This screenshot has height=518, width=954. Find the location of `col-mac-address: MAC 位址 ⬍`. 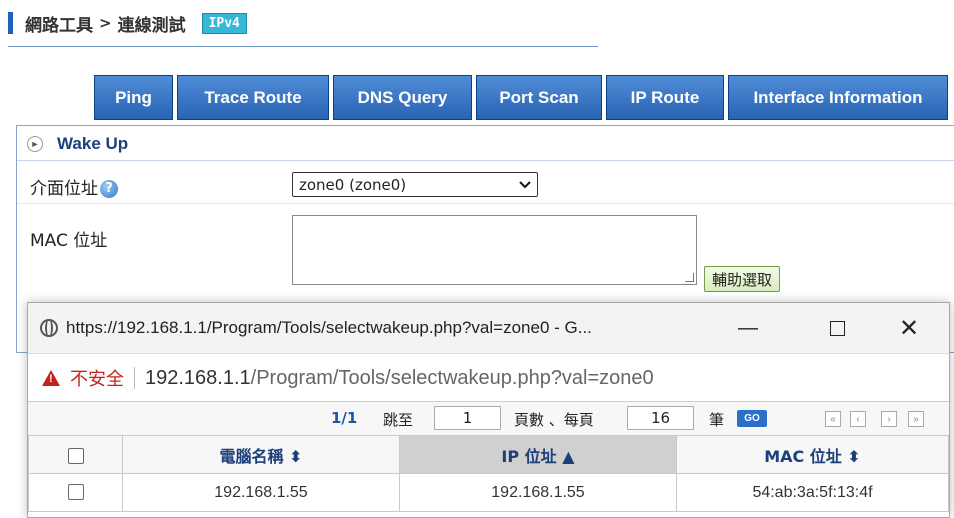

col-mac-address: MAC 位址 ⬍ is located at coordinates (812, 454).